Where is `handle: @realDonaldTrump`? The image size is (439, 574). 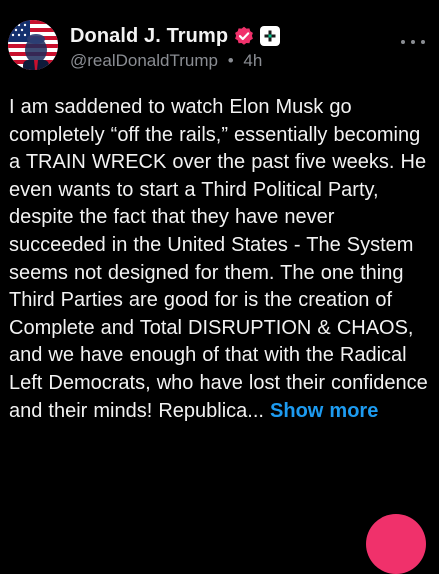 handle: @realDonaldTrump is located at coordinates (144, 60).